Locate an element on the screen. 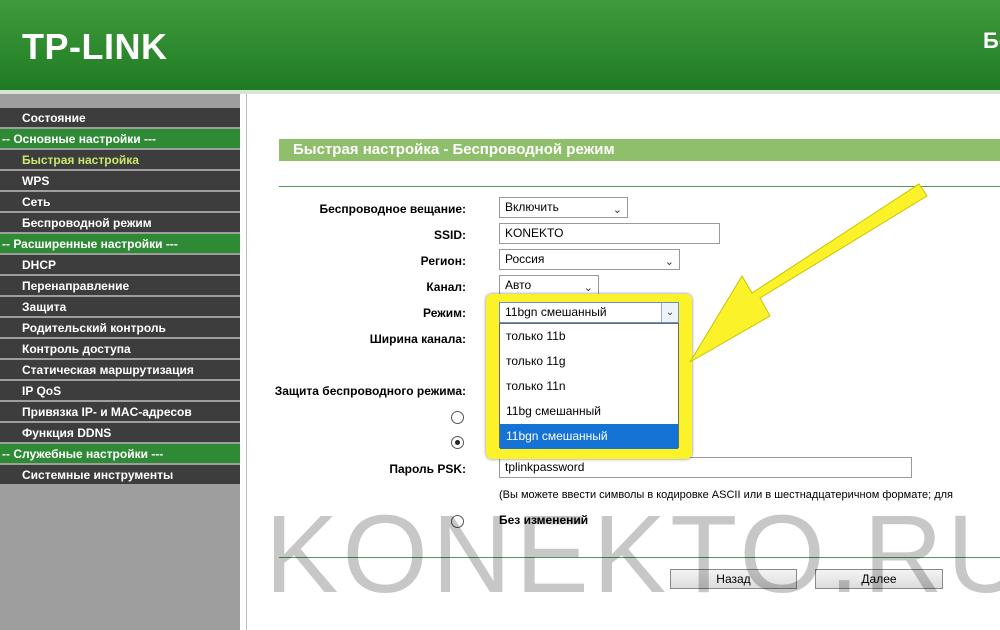 The width and height of the screenshot is (1000, 630). arrow-icon is located at coordinates (808, 273).